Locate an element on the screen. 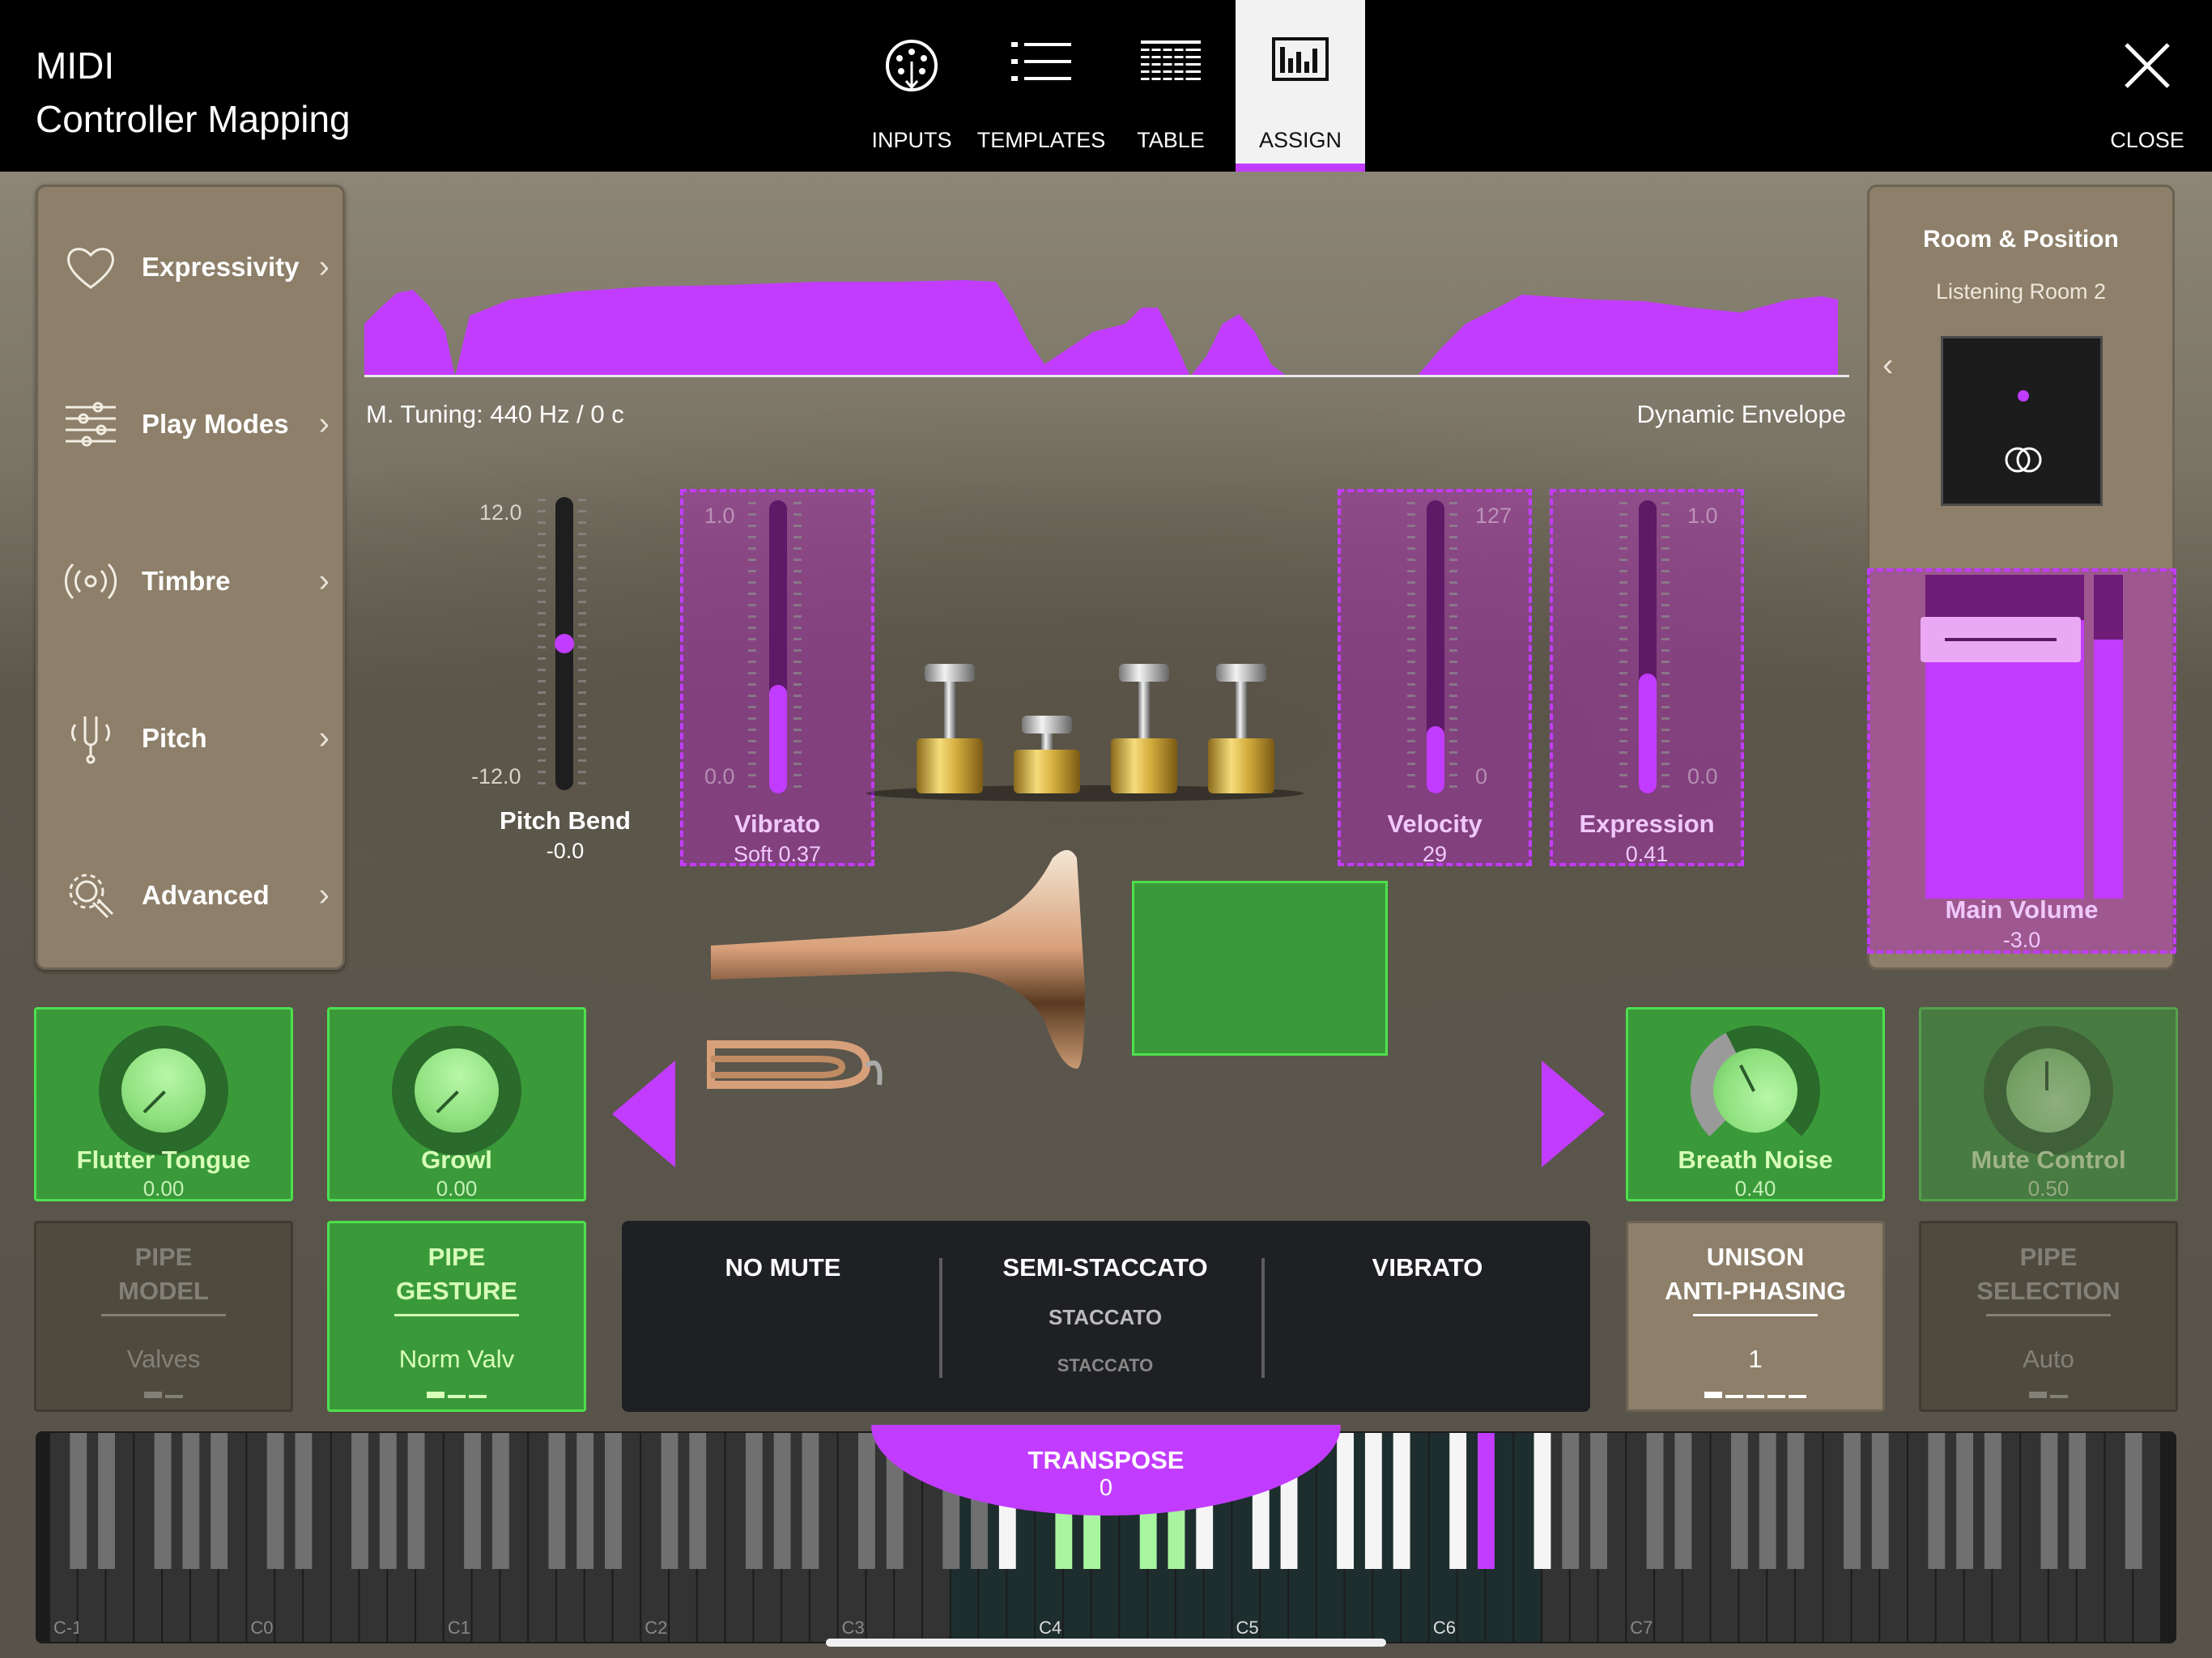 The image size is (2212, 1658). pitch-bend-slider: 12.0 -12.0 Pitch Bend -0.0 is located at coordinates (565, 677).